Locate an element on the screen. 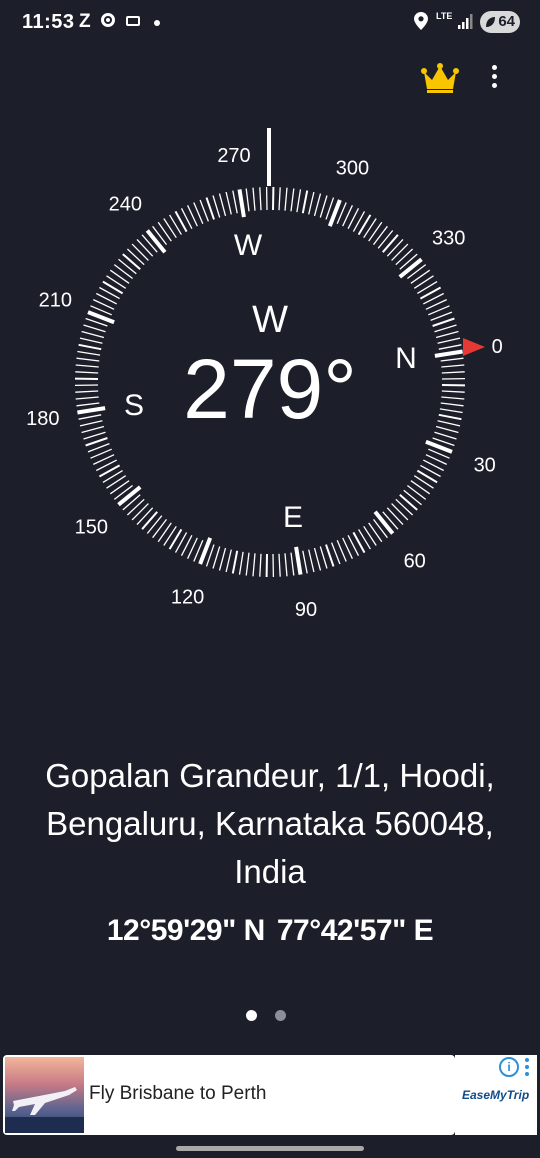 Image resolution: width=540 pixels, height=1158 pixels. degree-label-300: 300 is located at coordinates (352, 168).